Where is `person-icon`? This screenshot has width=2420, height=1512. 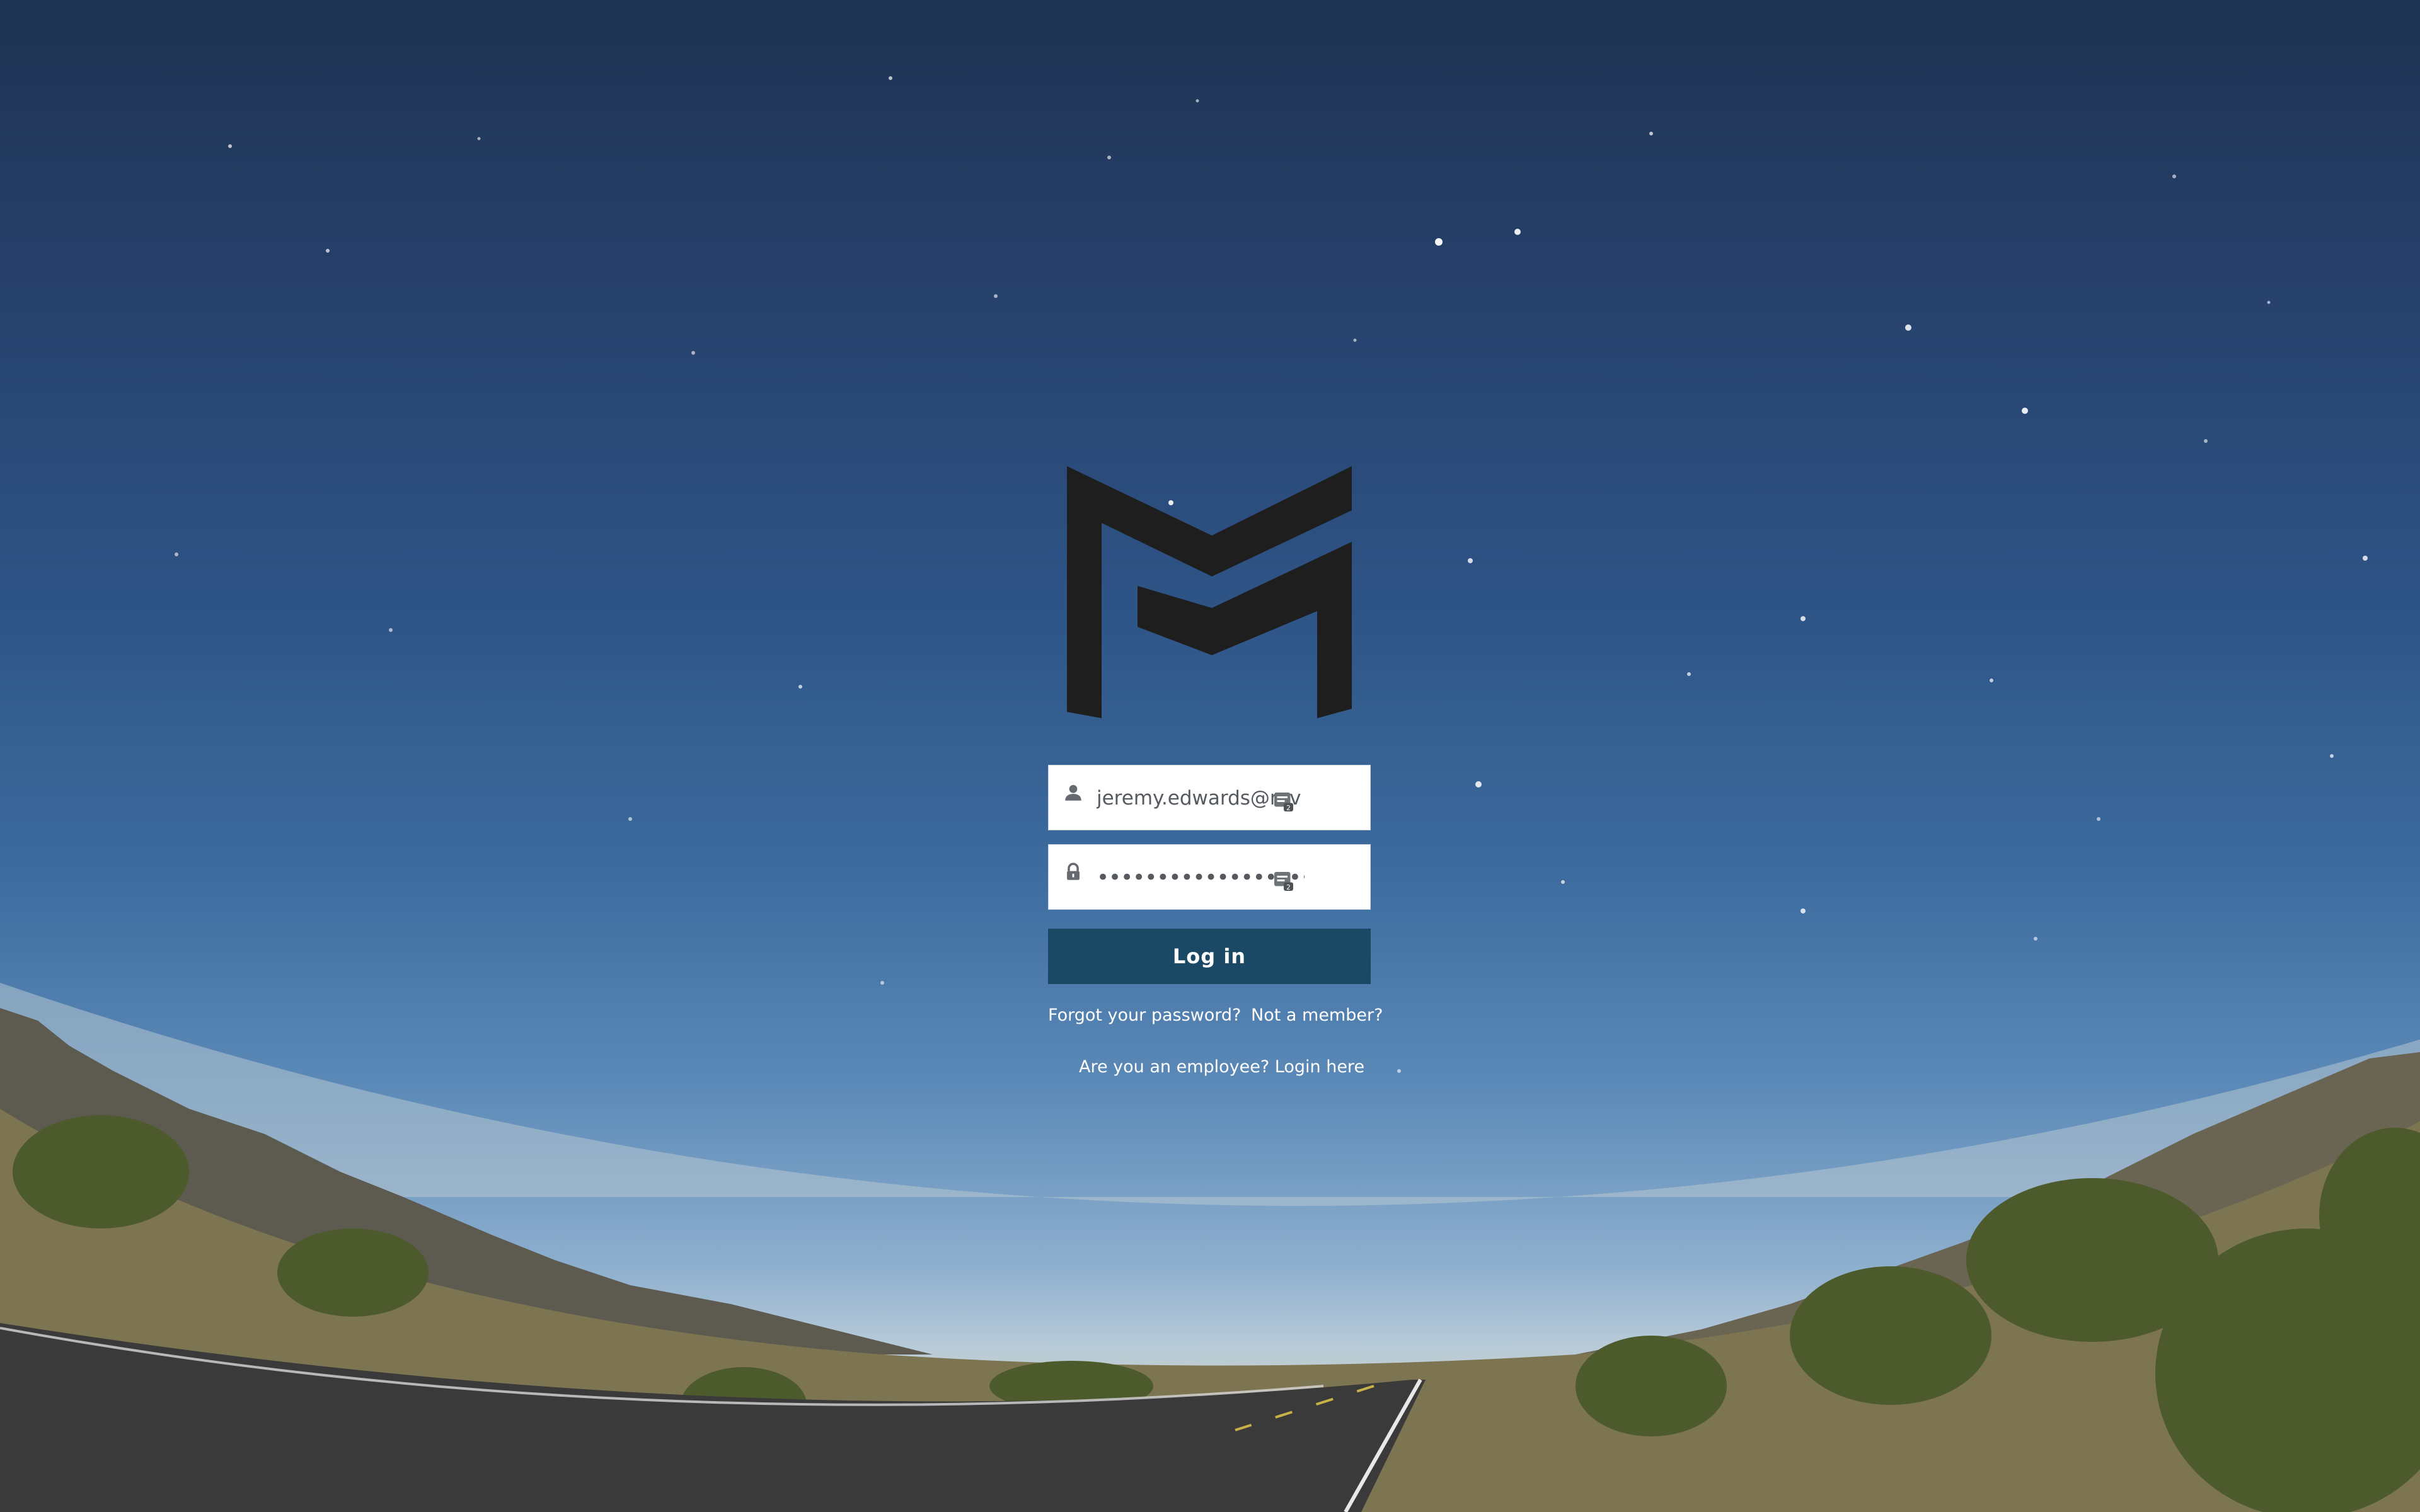
person-icon is located at coordinates (1073, 792).